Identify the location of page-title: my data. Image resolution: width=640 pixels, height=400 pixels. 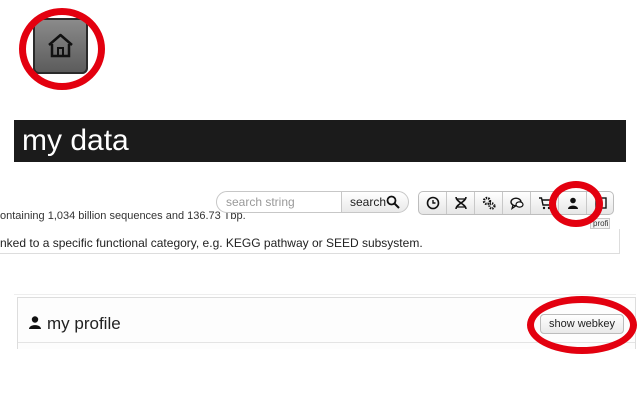
(75, 140).